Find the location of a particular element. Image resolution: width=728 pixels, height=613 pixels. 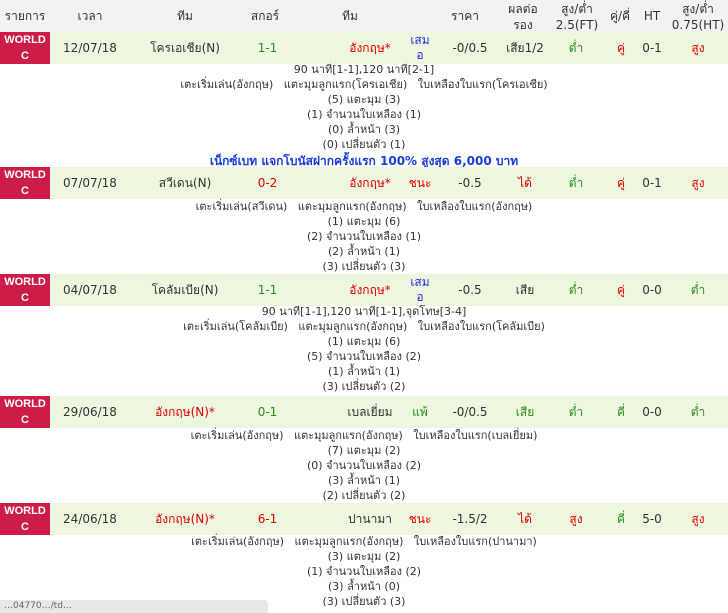

match-score: 6-1 is located at coordinates (267, 519).